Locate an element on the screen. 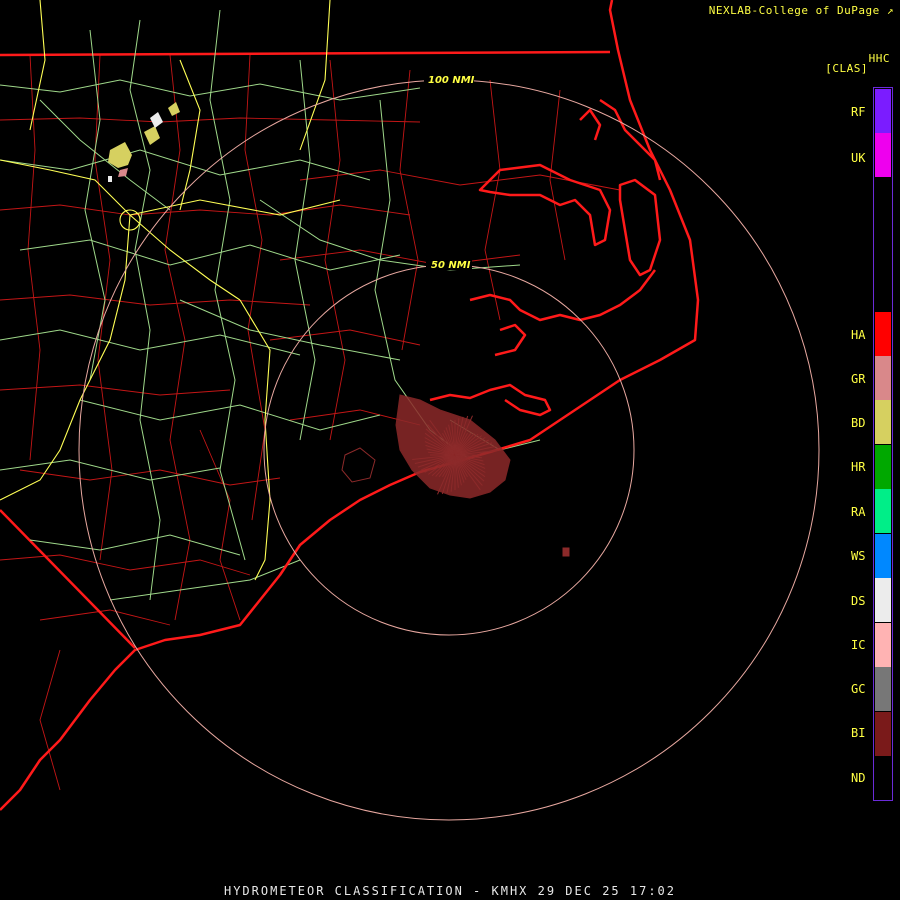 The image size is (900, 900). product-name: [CLAS] is located at coordinates (846, 68).